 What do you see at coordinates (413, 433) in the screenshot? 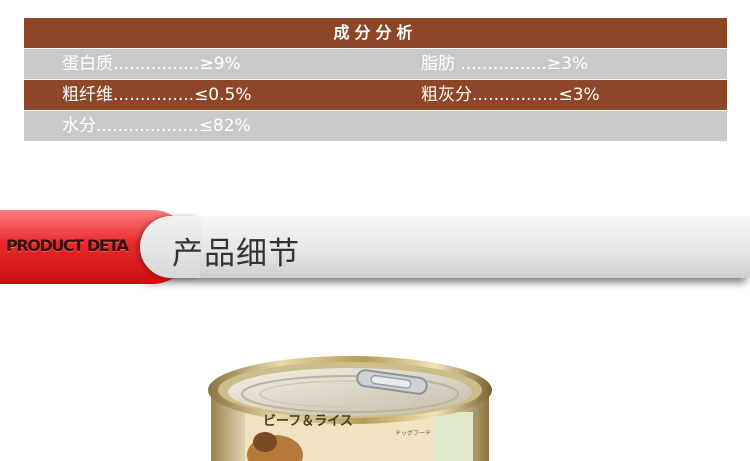
I see `can-label-sub: ドッグフード` at bounding box center [413, 433].